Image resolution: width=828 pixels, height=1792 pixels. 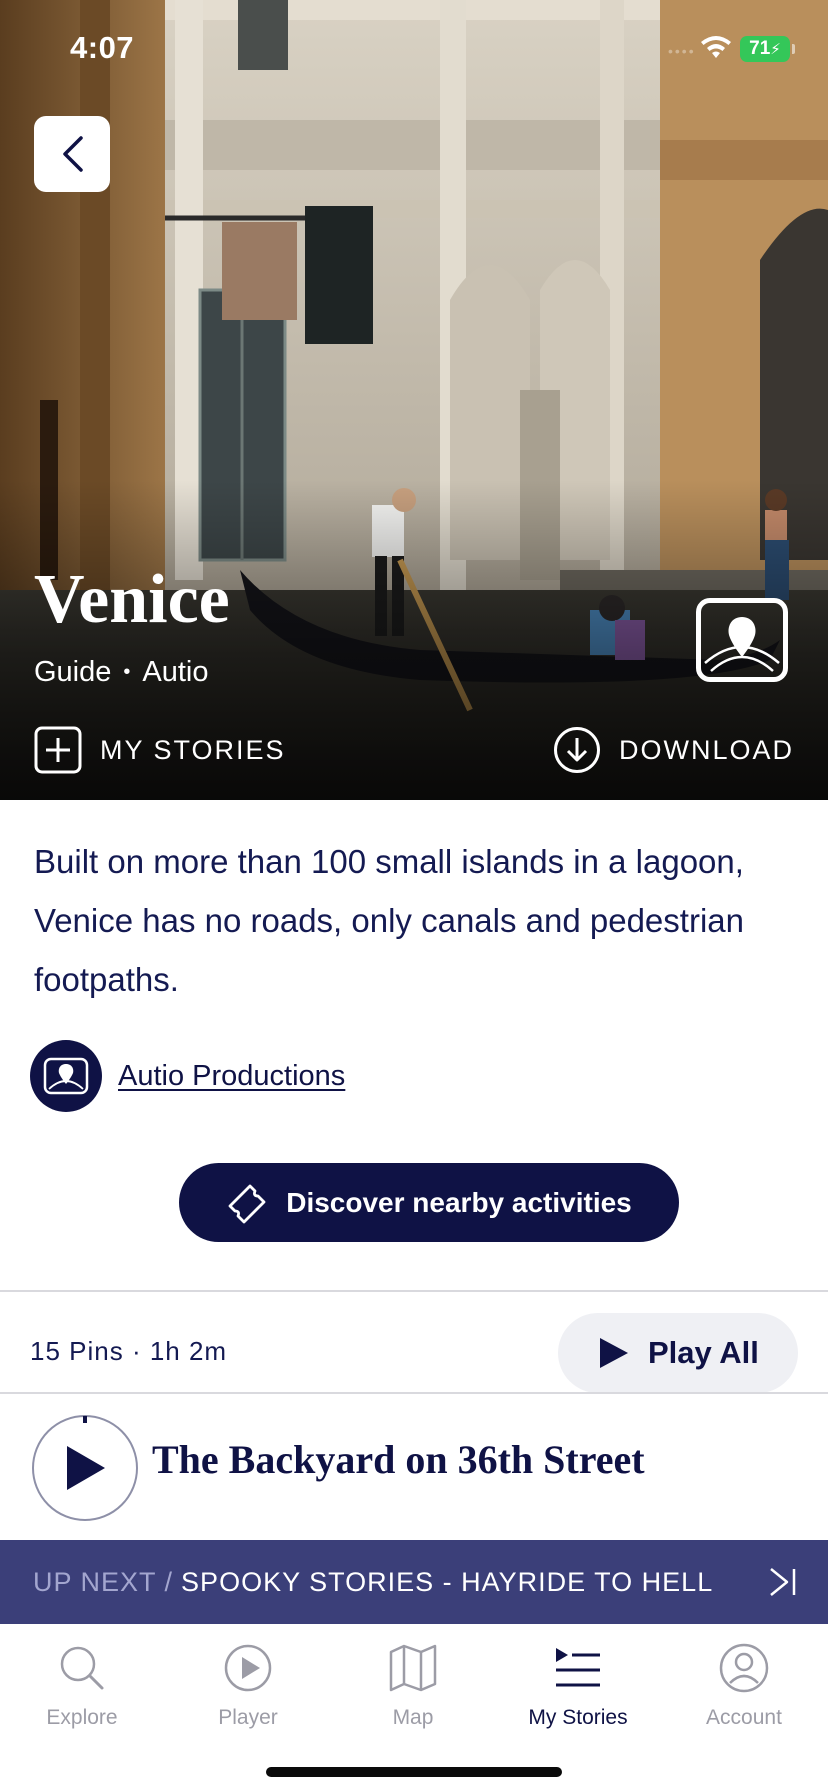 What do you see at coordinates (682, 51) in the screenshot?
I see `cellular-icon: ••••` at bounding box center [682, 51].